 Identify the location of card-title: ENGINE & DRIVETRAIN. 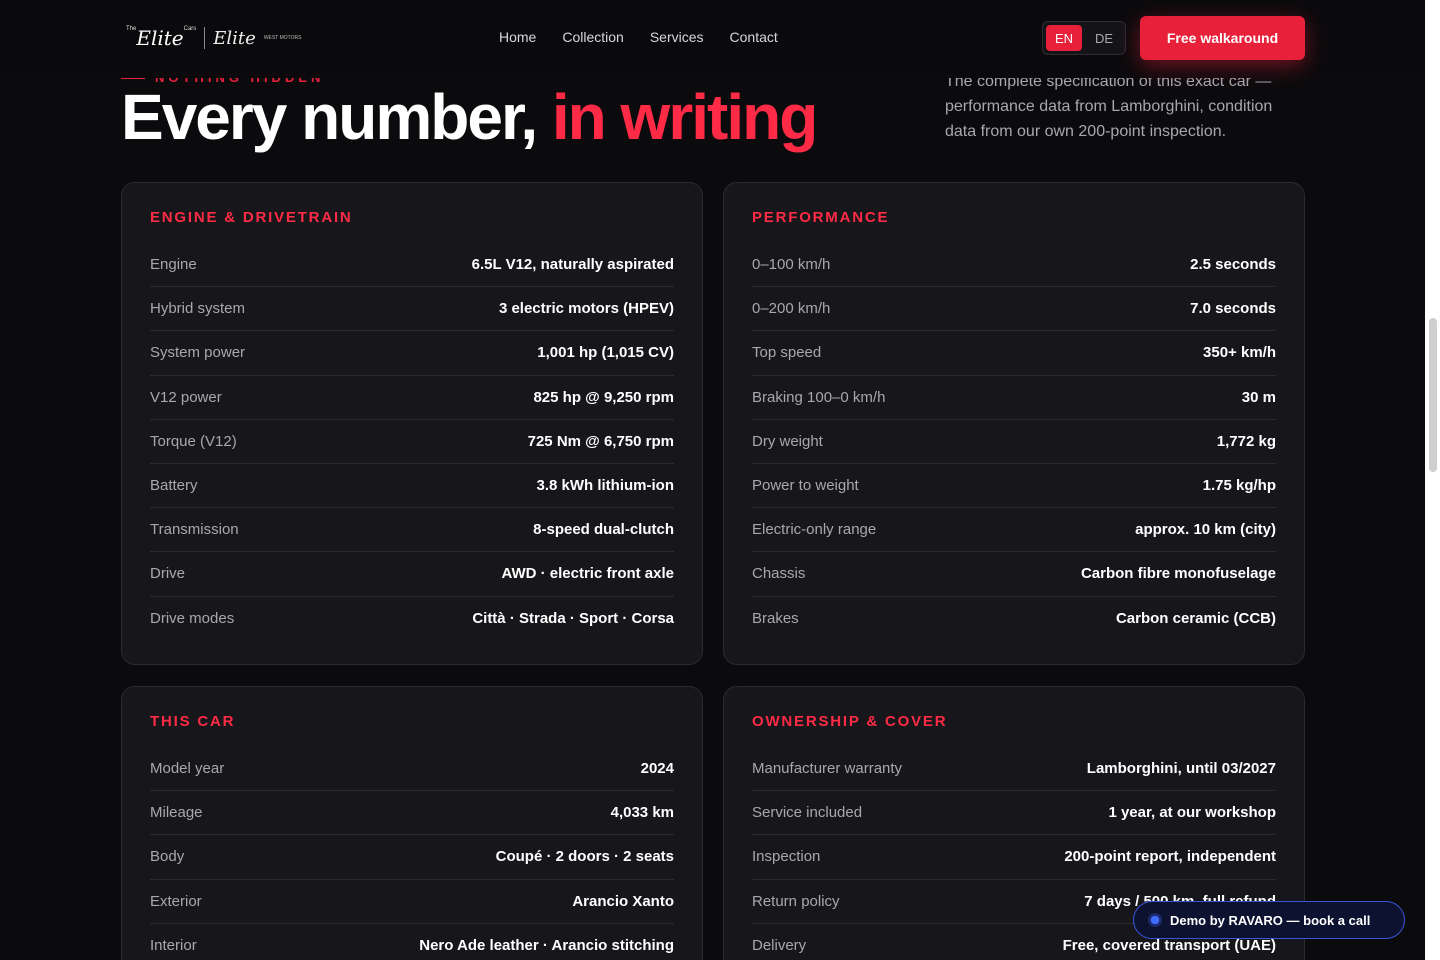
(251, 217).